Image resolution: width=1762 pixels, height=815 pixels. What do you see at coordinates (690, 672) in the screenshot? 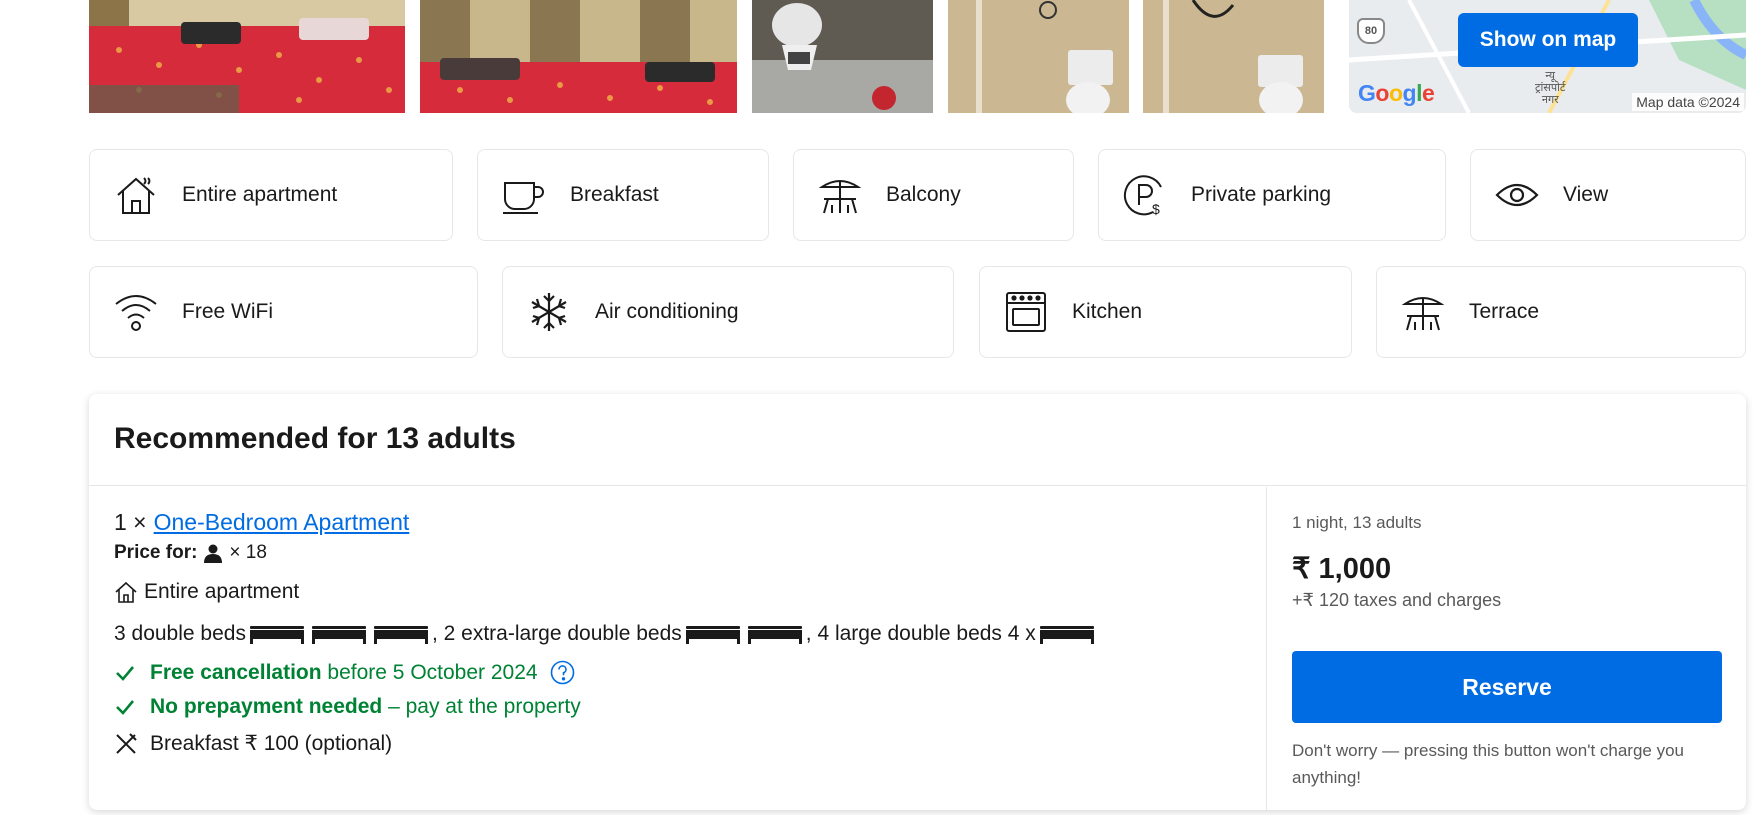
I see `free-cancellation: Free cancellation before 5 October 2024` at bounding box center [690, 672].